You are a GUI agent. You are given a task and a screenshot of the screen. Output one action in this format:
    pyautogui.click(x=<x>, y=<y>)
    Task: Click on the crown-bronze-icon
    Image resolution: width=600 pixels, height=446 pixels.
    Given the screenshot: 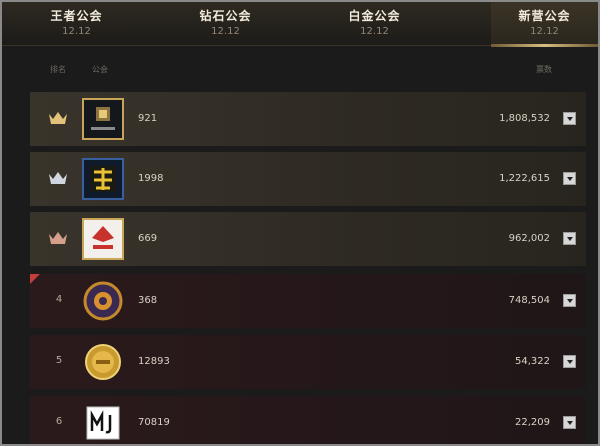 What is the action you would take?
    pyautogui.click(x=58, y=238)
    